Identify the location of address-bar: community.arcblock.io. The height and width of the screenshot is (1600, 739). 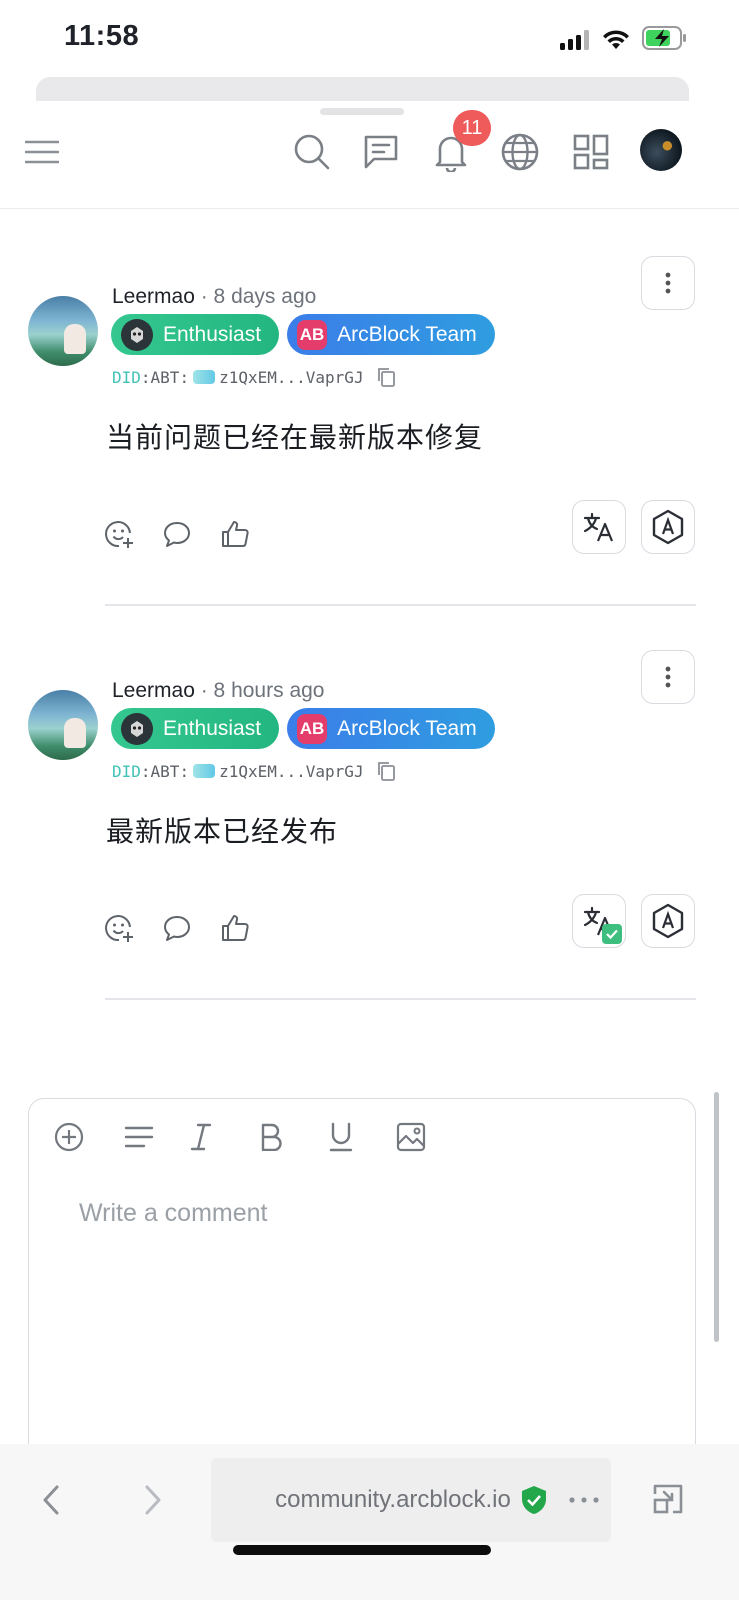
(411, 1500).